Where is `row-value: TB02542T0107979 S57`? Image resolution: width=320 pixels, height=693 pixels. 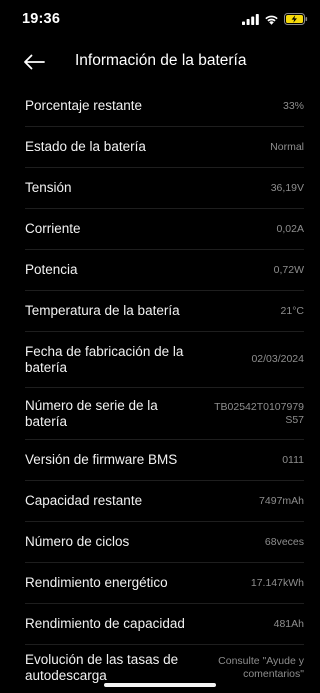
row-value: TB02542T0107979 S57 is located at coordinates (259, 413).